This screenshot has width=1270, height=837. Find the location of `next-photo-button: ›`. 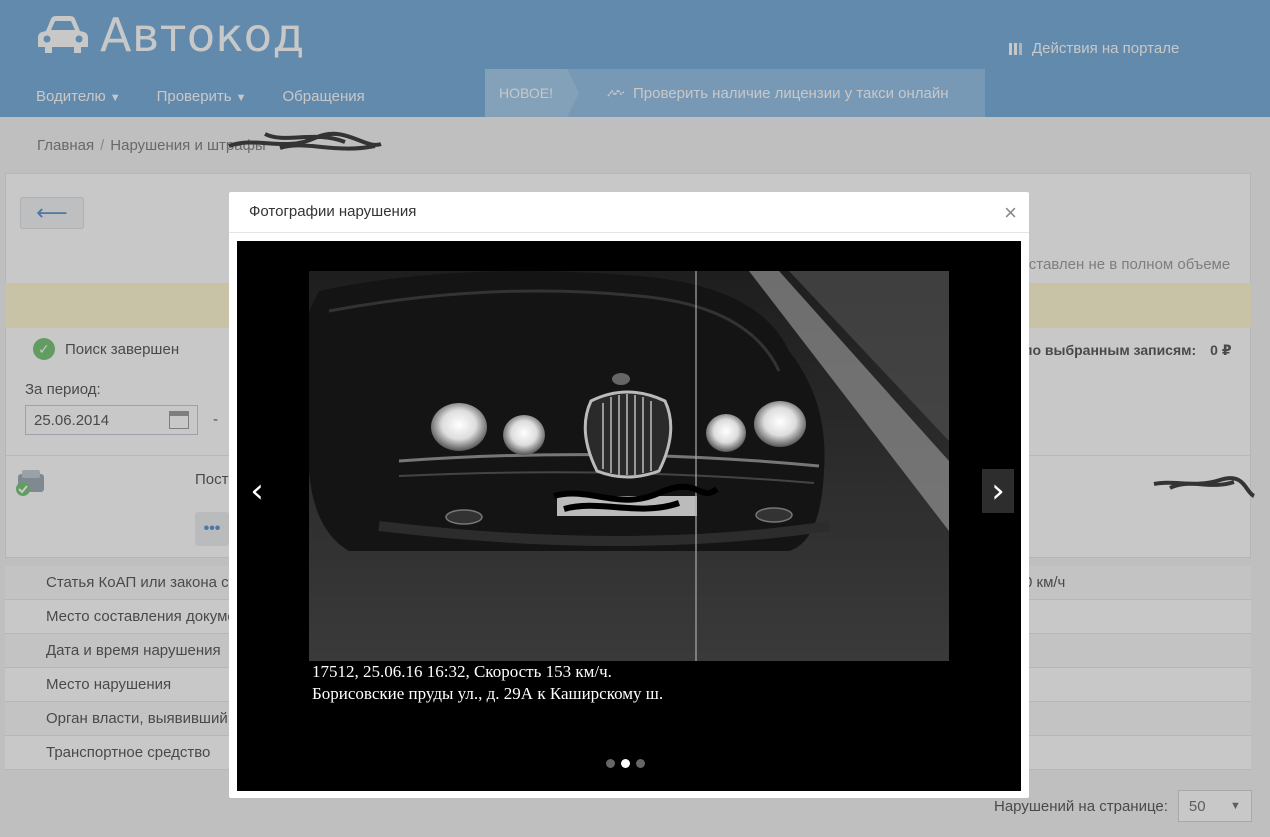

next-photo-button: › is located at coordinates (998, 491).